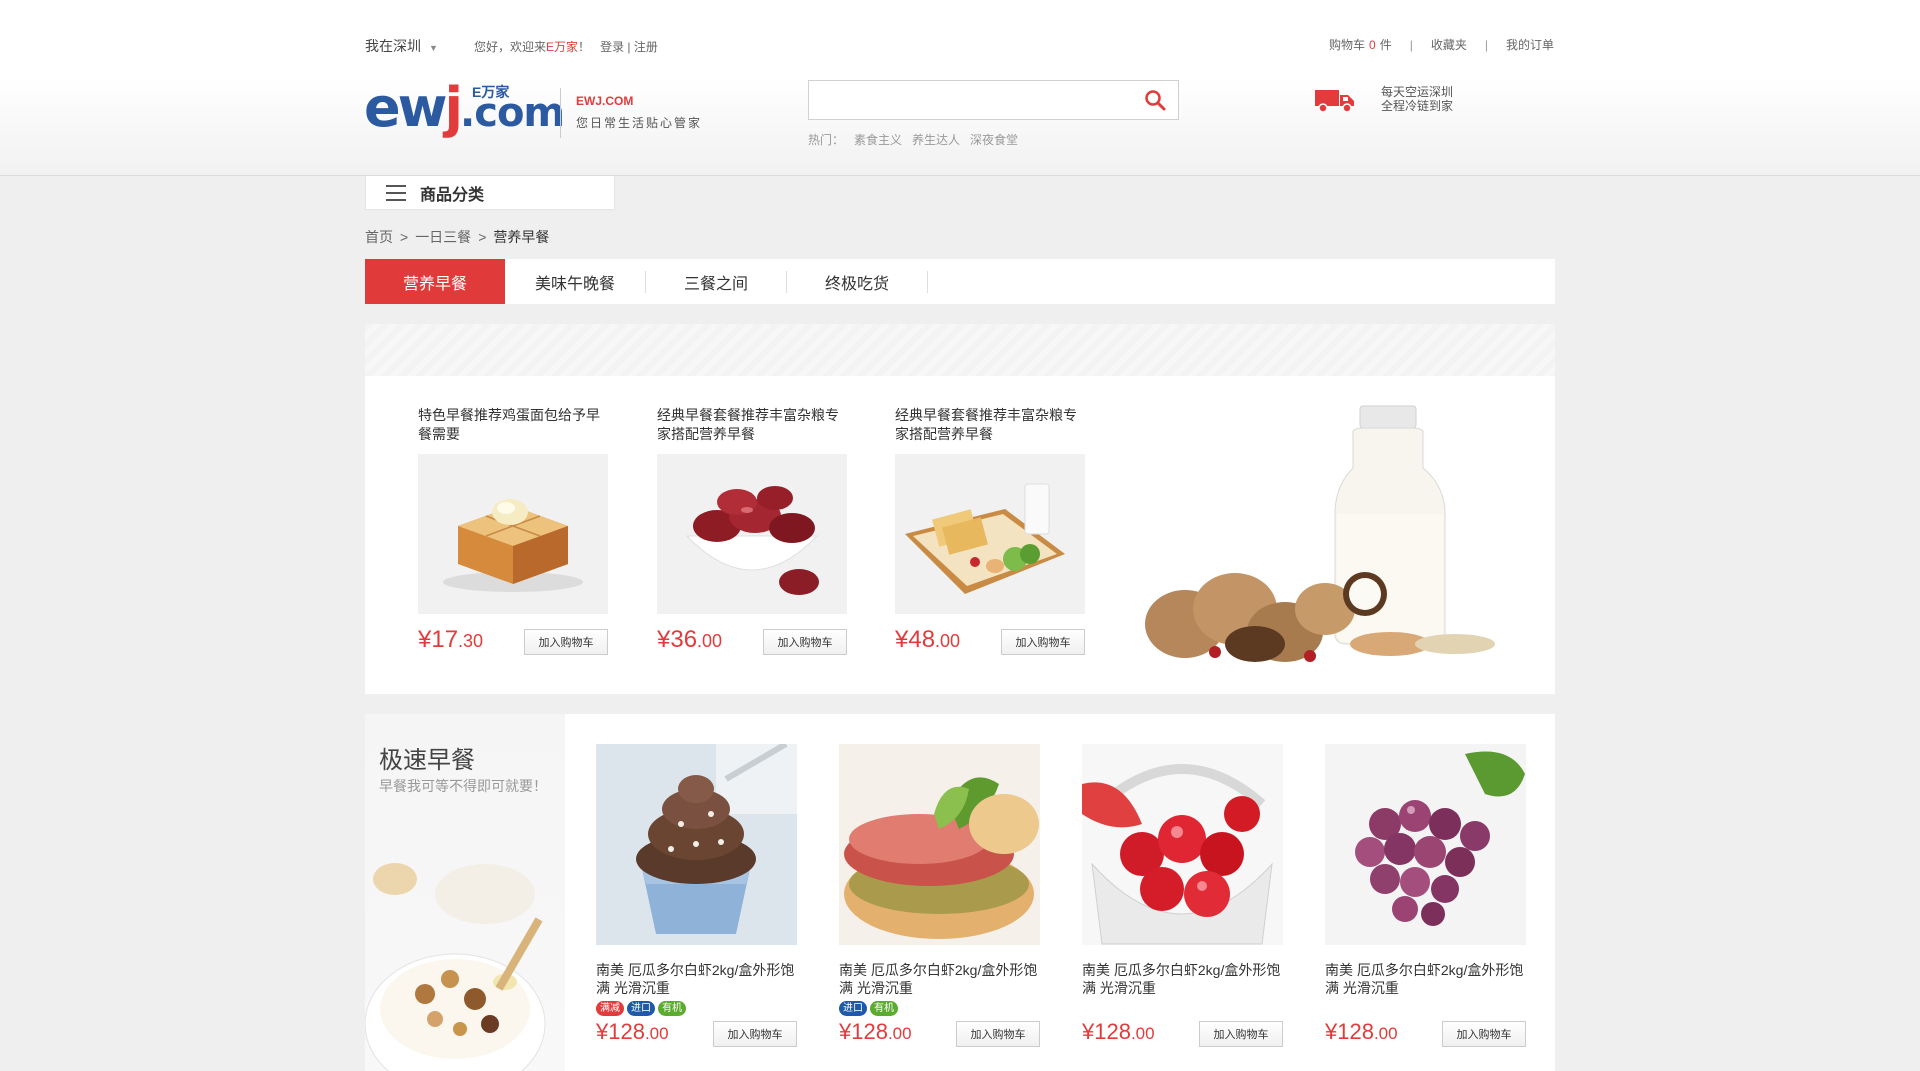 This screenshot has width=1920, height=1071. Describe the element at coordinates (716, 281) in the screenshot. I see `tab-snacks: 三餐之间` at that location.